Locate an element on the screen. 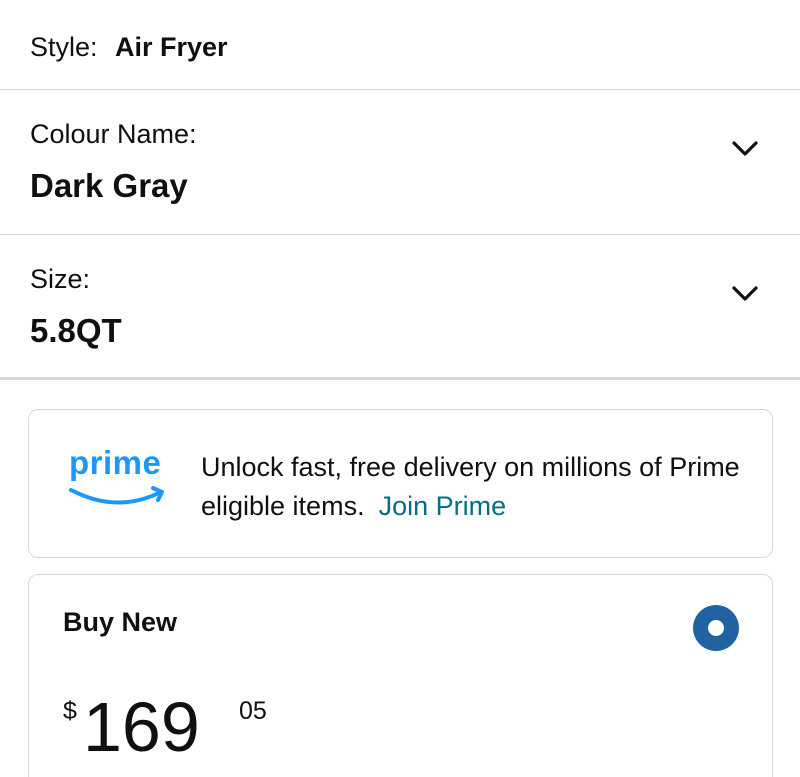 This screenshot has height=777, width=800. prime-logo: prime is located at coordinates (119, 477).